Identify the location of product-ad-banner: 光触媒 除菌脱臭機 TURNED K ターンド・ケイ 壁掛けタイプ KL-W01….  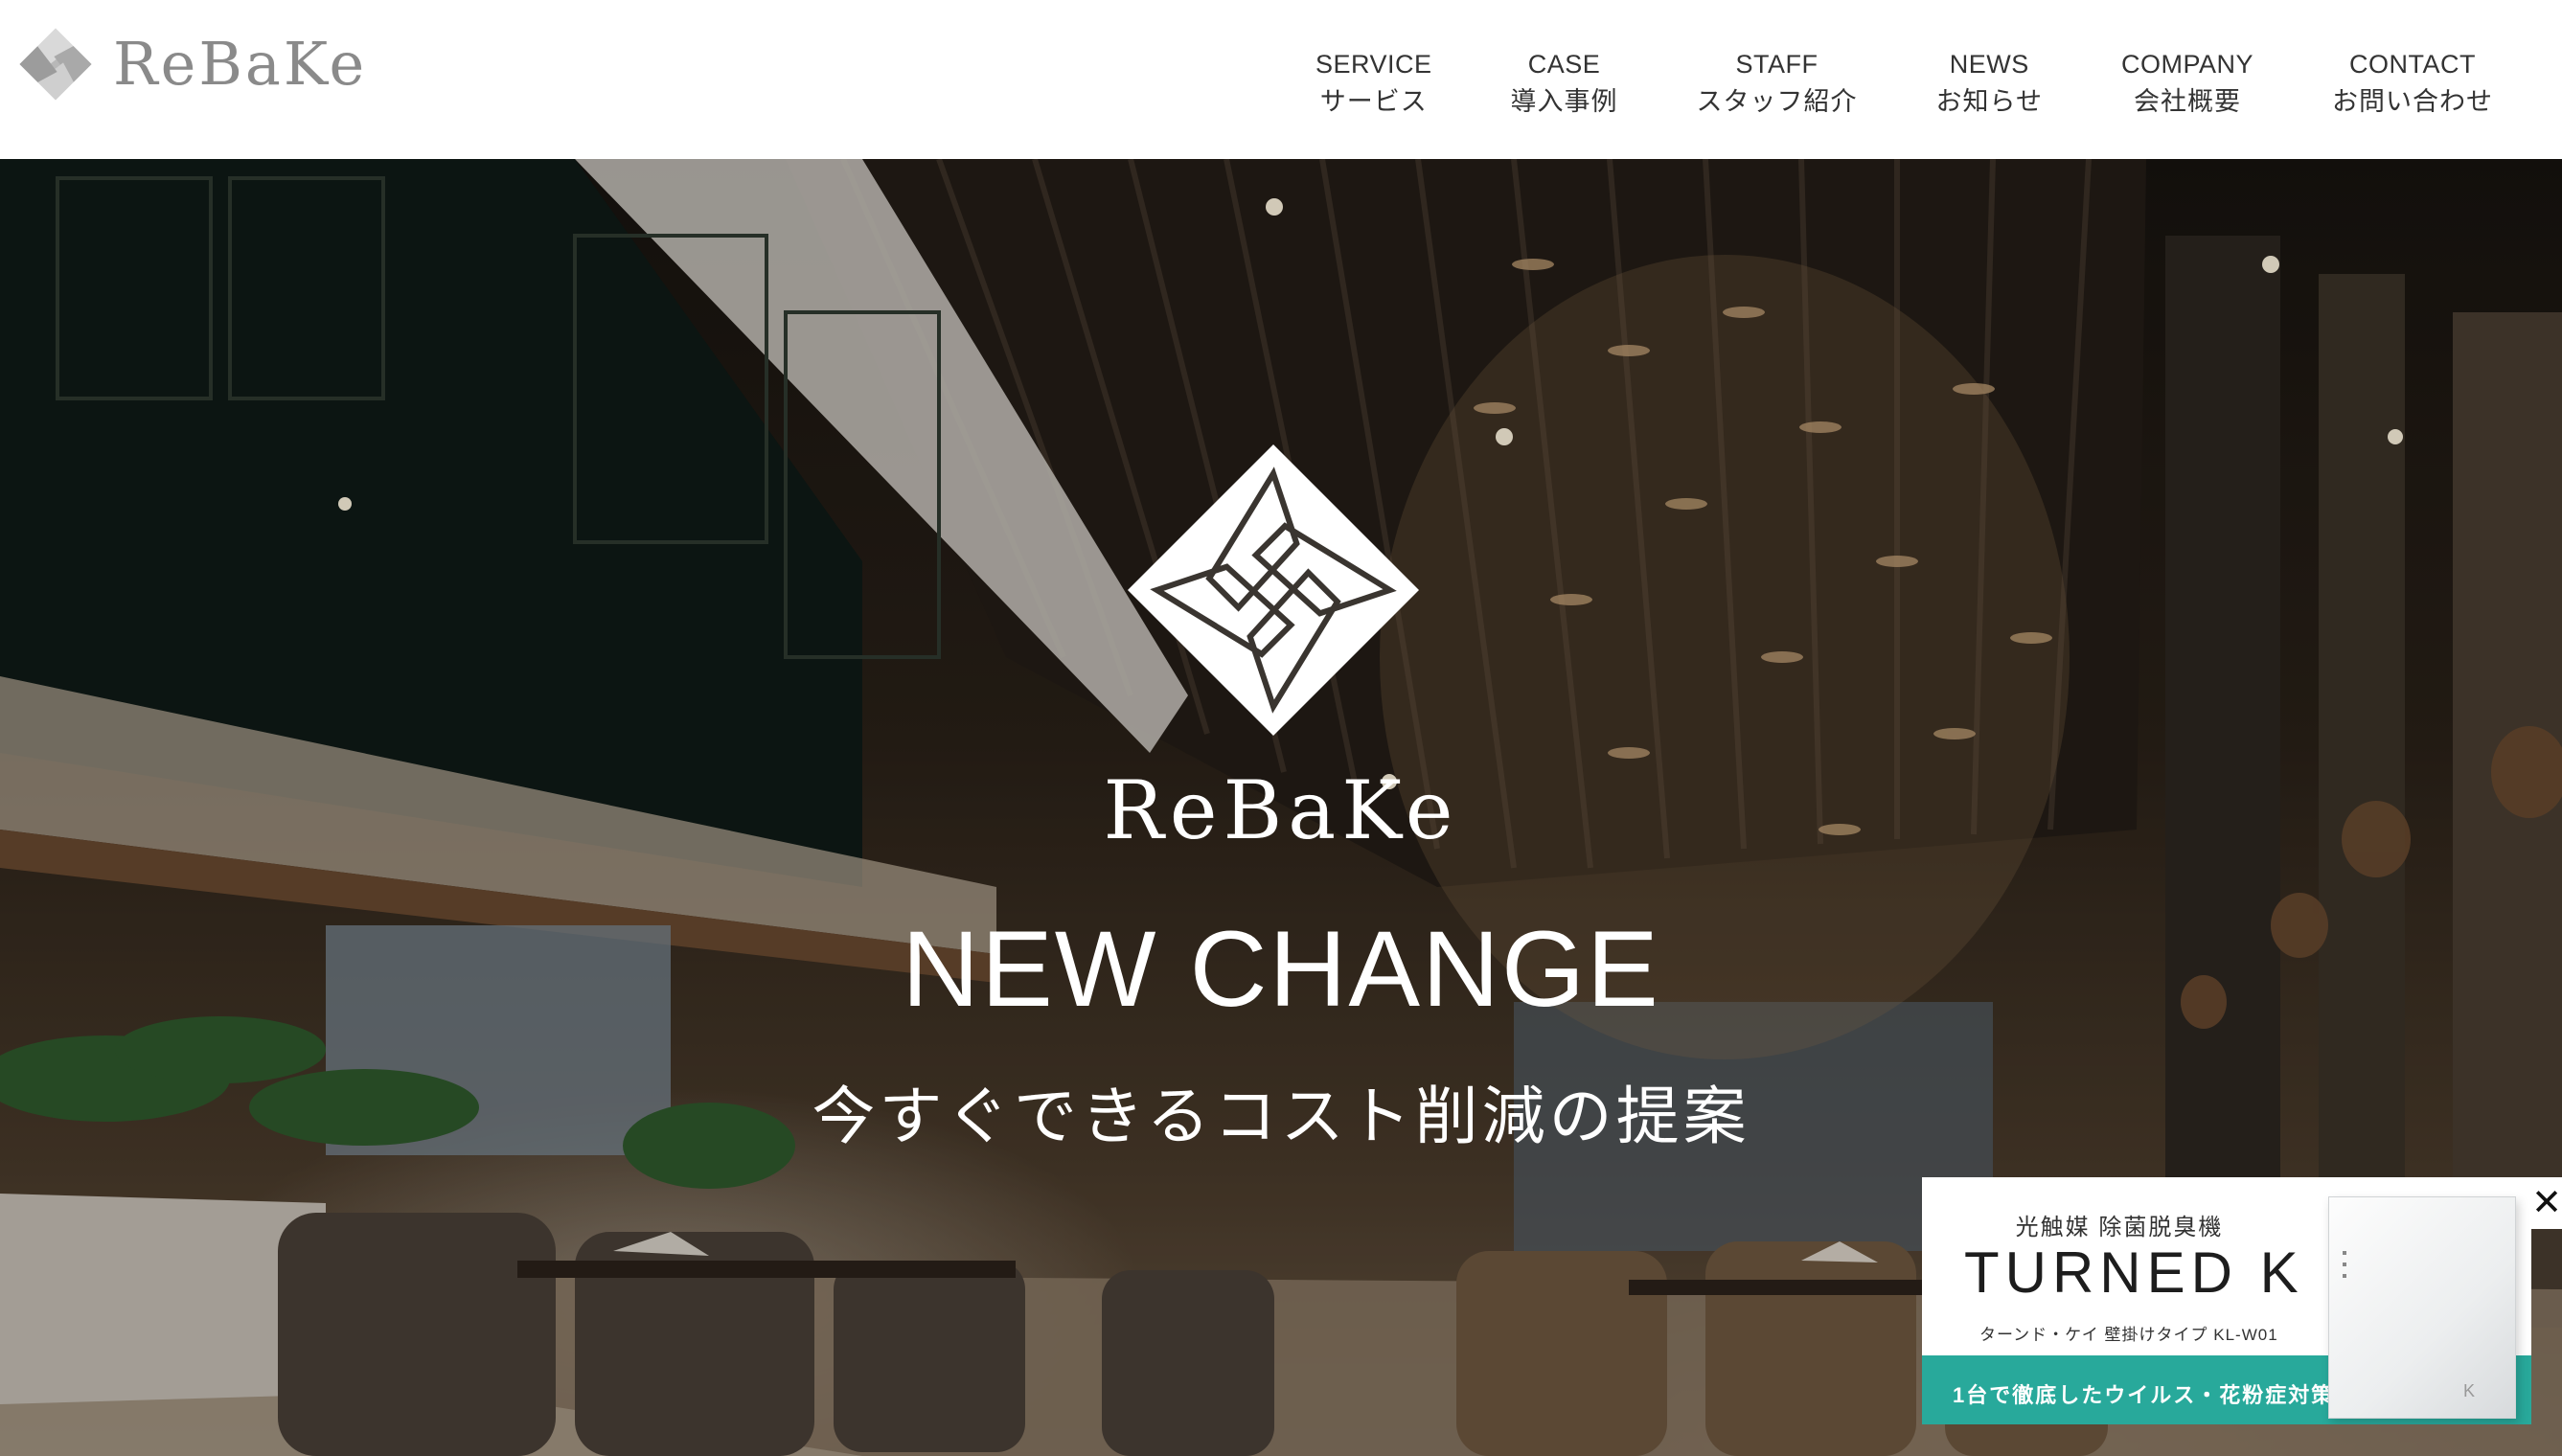
(2226, 1300).